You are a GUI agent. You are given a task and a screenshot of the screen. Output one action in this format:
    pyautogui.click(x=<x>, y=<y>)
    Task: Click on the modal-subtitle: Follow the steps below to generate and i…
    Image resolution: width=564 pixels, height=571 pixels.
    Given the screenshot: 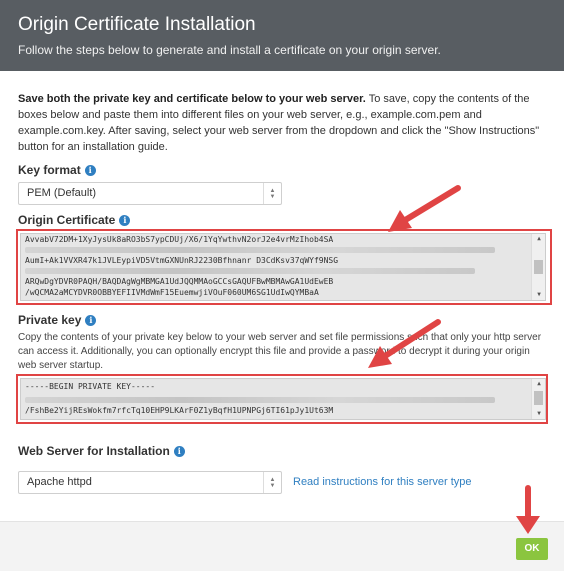 What is the action you would take?
    pyautogui.click(x=229, y=50)
    